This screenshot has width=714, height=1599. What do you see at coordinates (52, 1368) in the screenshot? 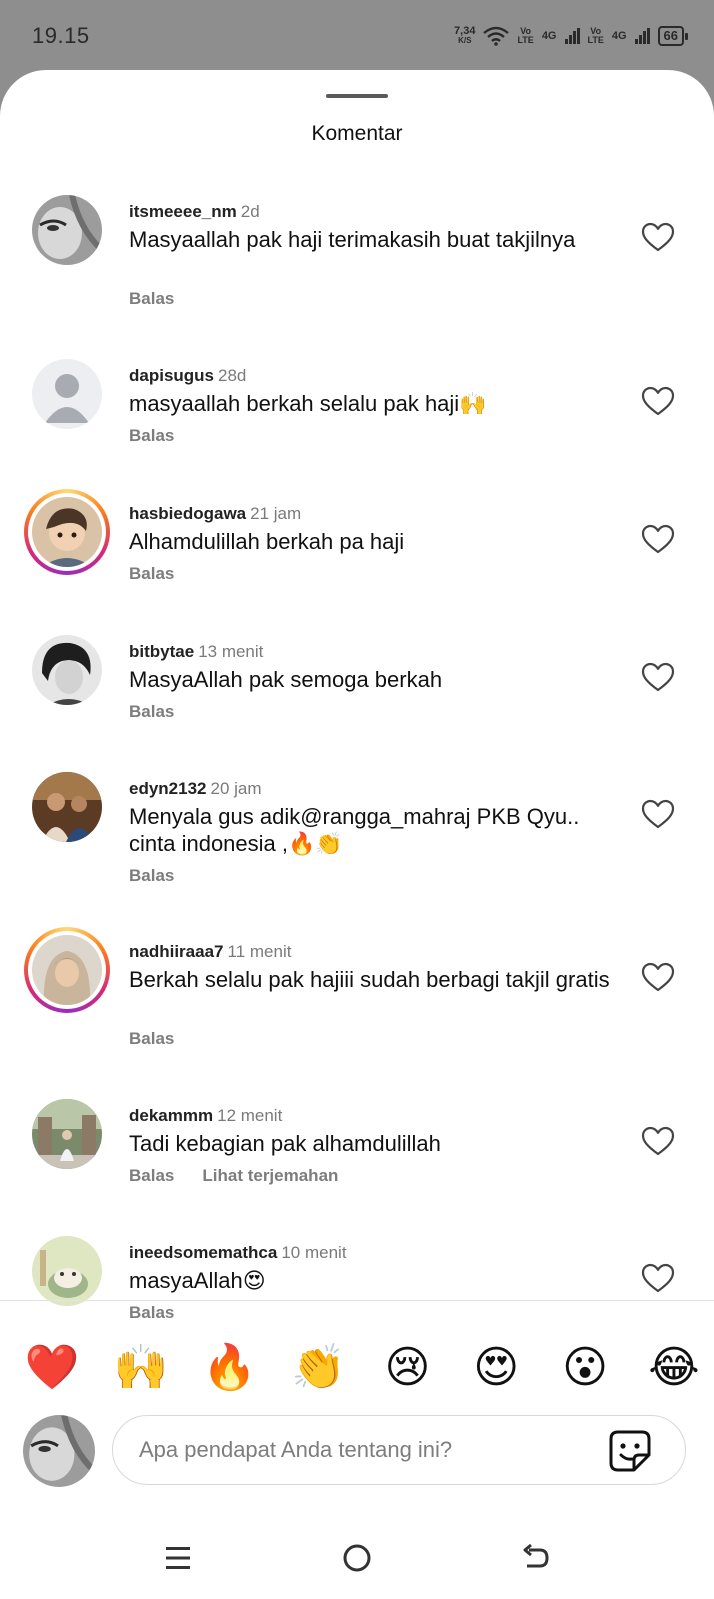
I see `emoji-heart-button: ❤️` at bounding box center [52, 1368].